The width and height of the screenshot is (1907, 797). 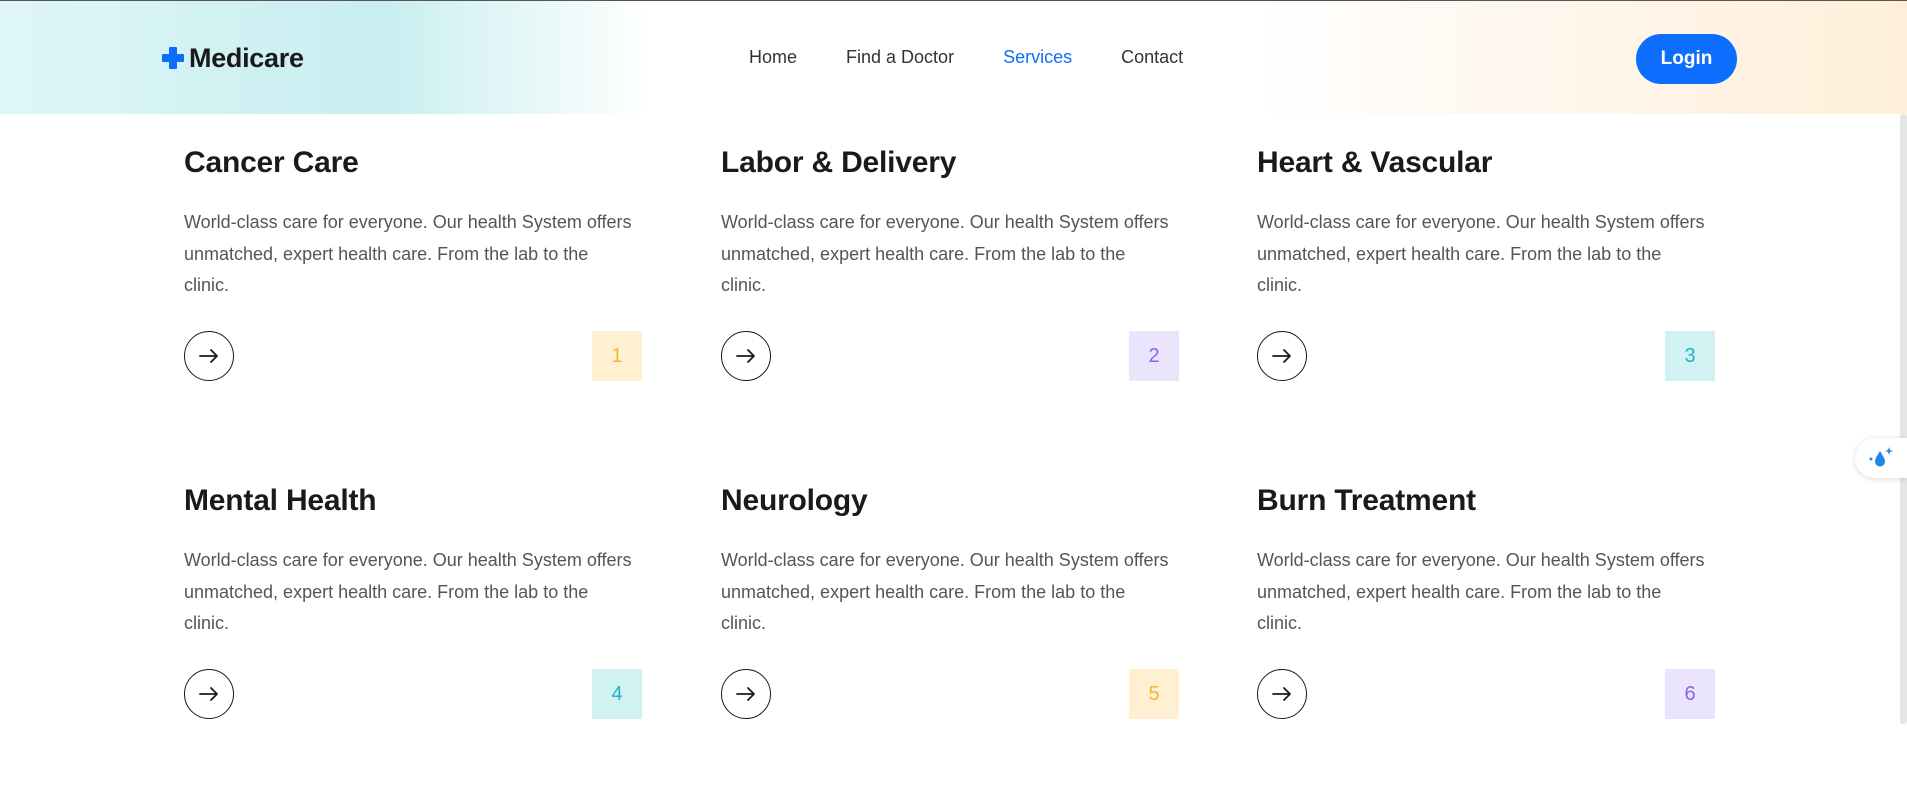 What do you see at coordinates (280, 500) in the screenshot?
I see `service-title: Mental Health` at bounding box center [280, 500].